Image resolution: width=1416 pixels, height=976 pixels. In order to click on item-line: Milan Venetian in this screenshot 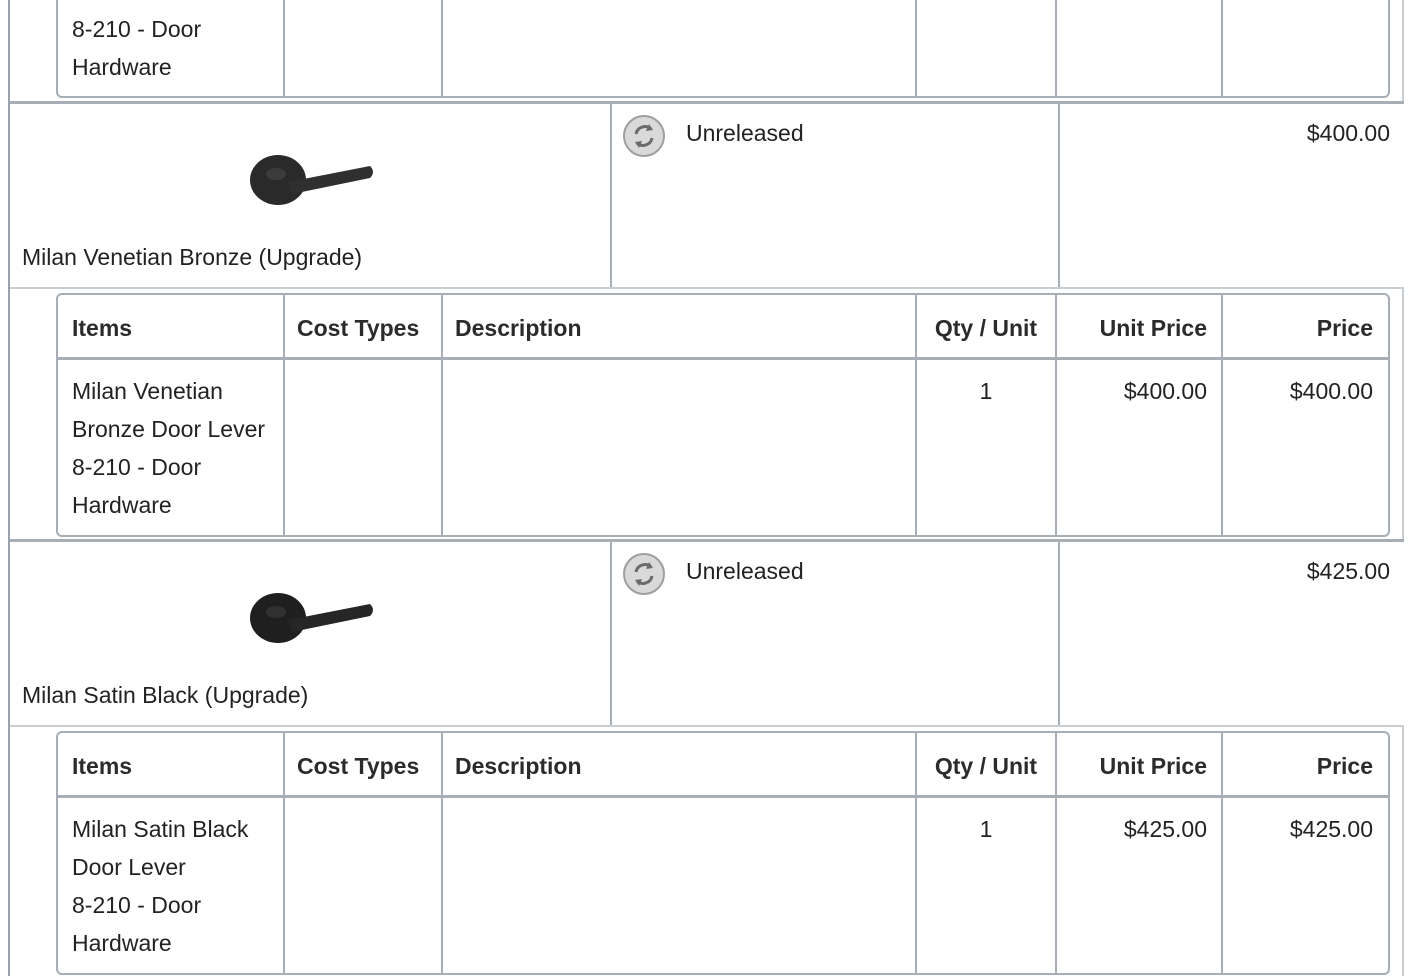, I will do `click(147, 391)`.